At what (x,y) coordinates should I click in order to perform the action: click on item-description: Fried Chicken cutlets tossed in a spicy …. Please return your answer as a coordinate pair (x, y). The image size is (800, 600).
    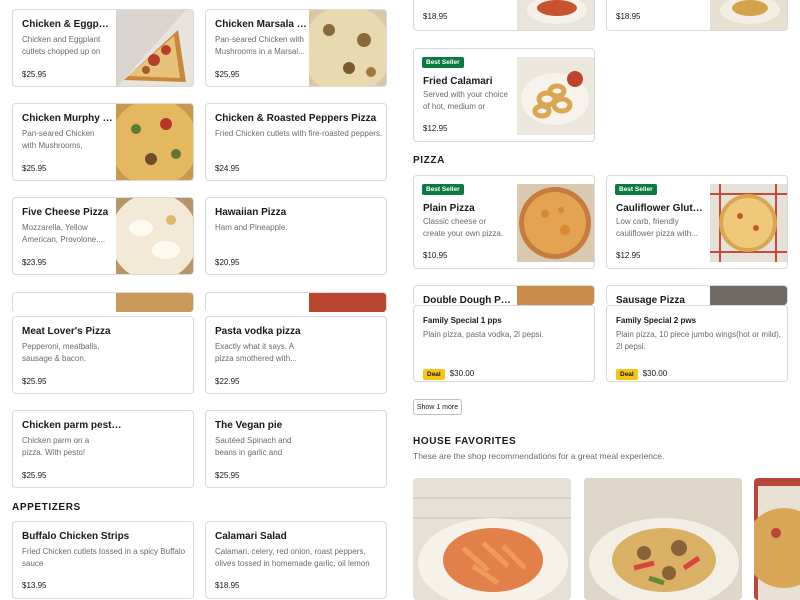
    Looking at the image, I should click on (104, 557).